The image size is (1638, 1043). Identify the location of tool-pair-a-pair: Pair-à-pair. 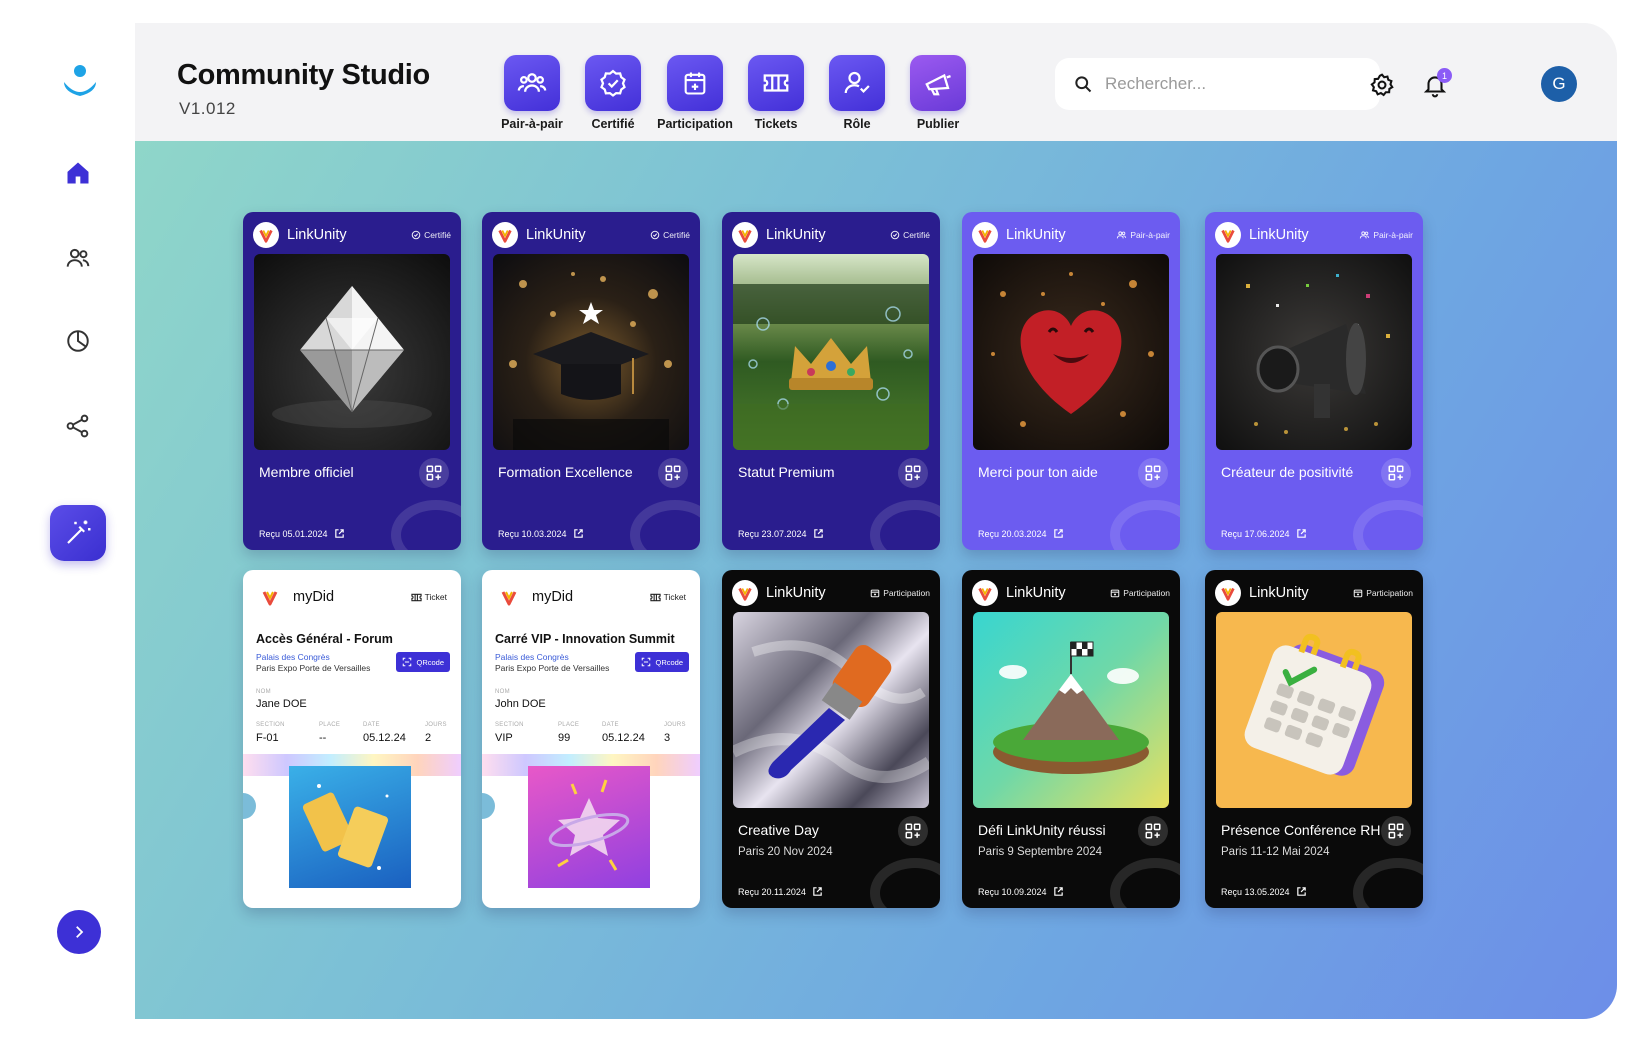
(532, 93).